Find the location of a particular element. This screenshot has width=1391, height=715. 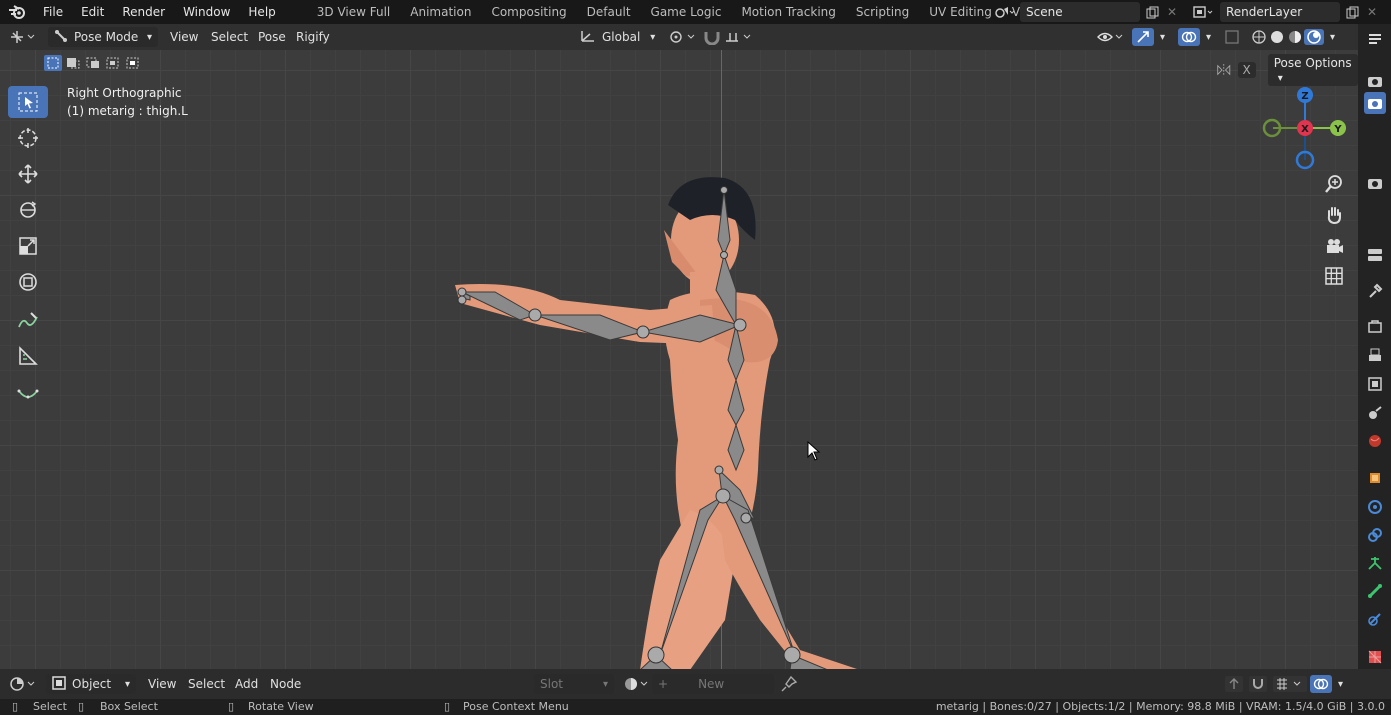

select-new-icon is located at coordinates (53, 63).